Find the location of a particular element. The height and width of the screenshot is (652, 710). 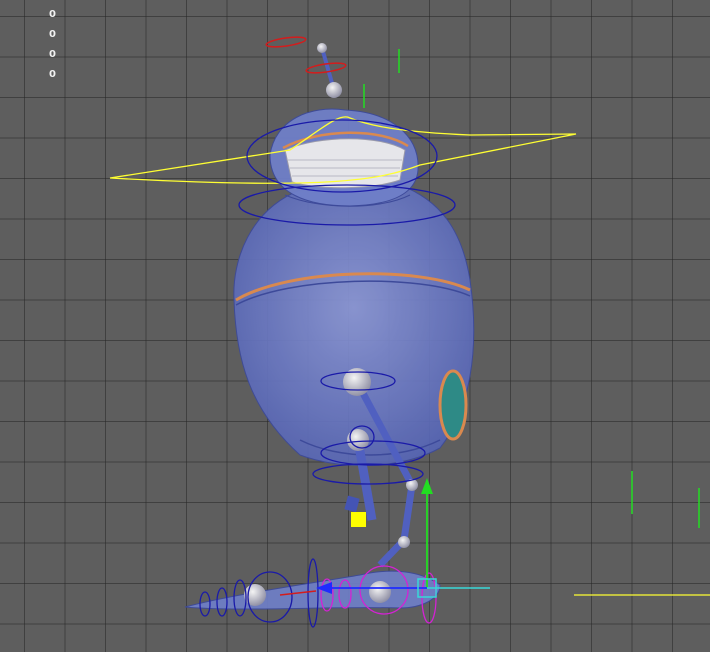

locator-icon is located at coordinates (358, 519).